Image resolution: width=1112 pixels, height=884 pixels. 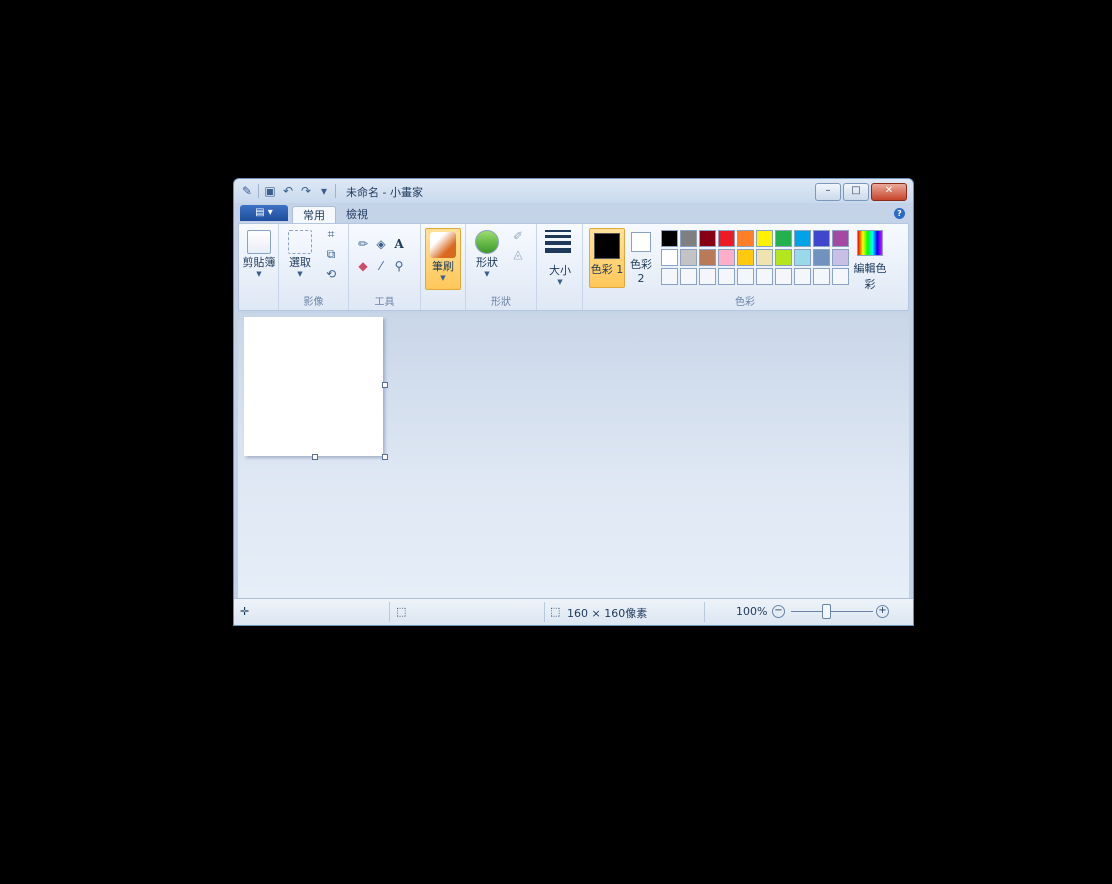 I want to click on maximize-button: □, so click(x=856, y=192).